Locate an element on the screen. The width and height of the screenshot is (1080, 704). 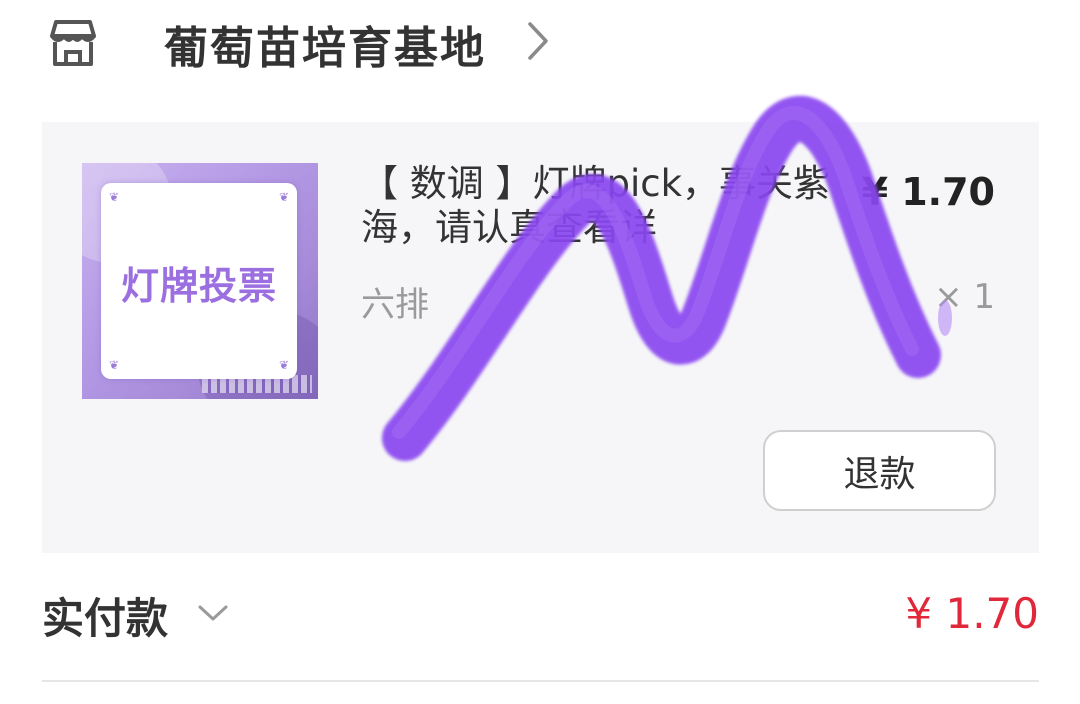
payment-label: 实付款 is located at coordinates (105, 615).